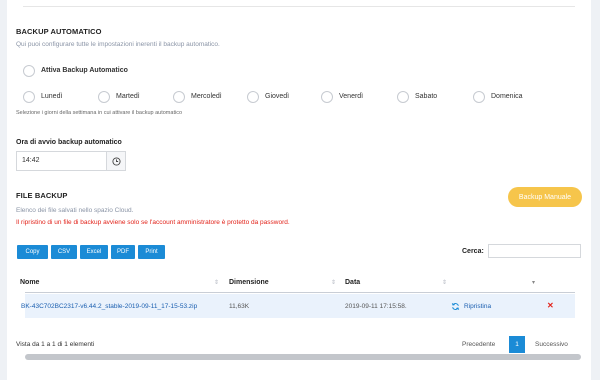 This screenshot has width=600, height=380. Describe the element at coordinates (455, 306) in the screenshot. I see `refresh-icon` at that location.